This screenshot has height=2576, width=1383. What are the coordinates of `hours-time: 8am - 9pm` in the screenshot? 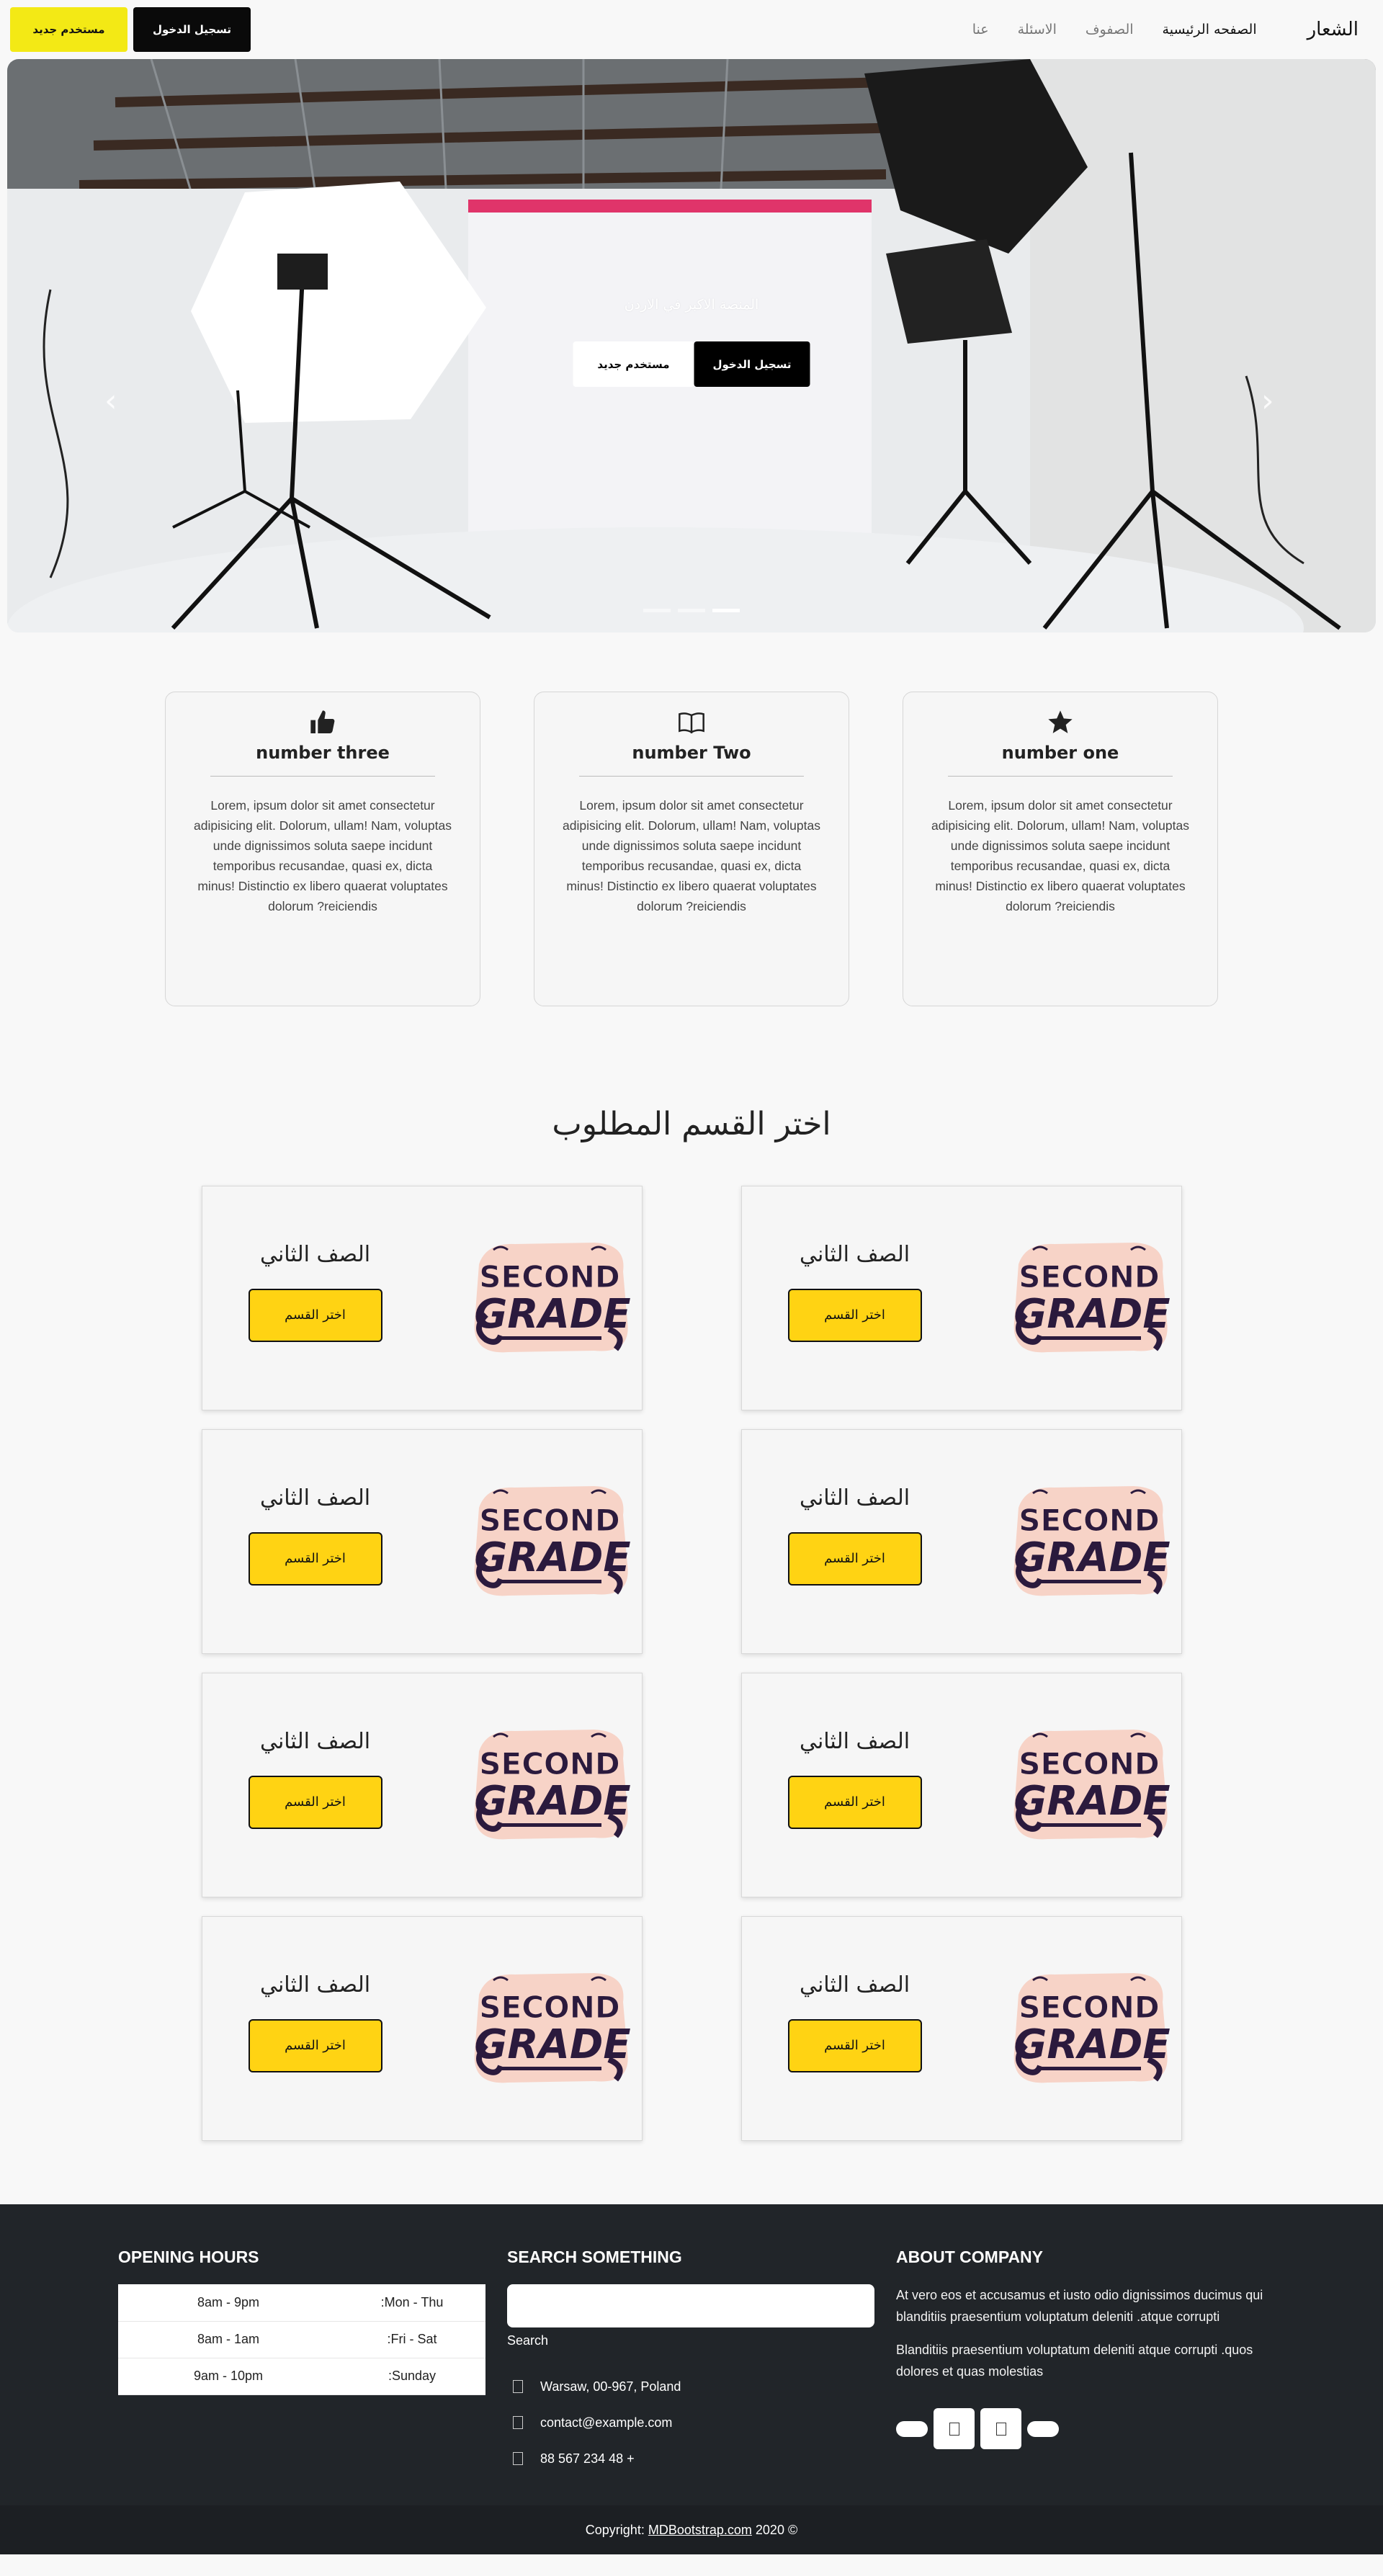 It's located at (228, 2303).